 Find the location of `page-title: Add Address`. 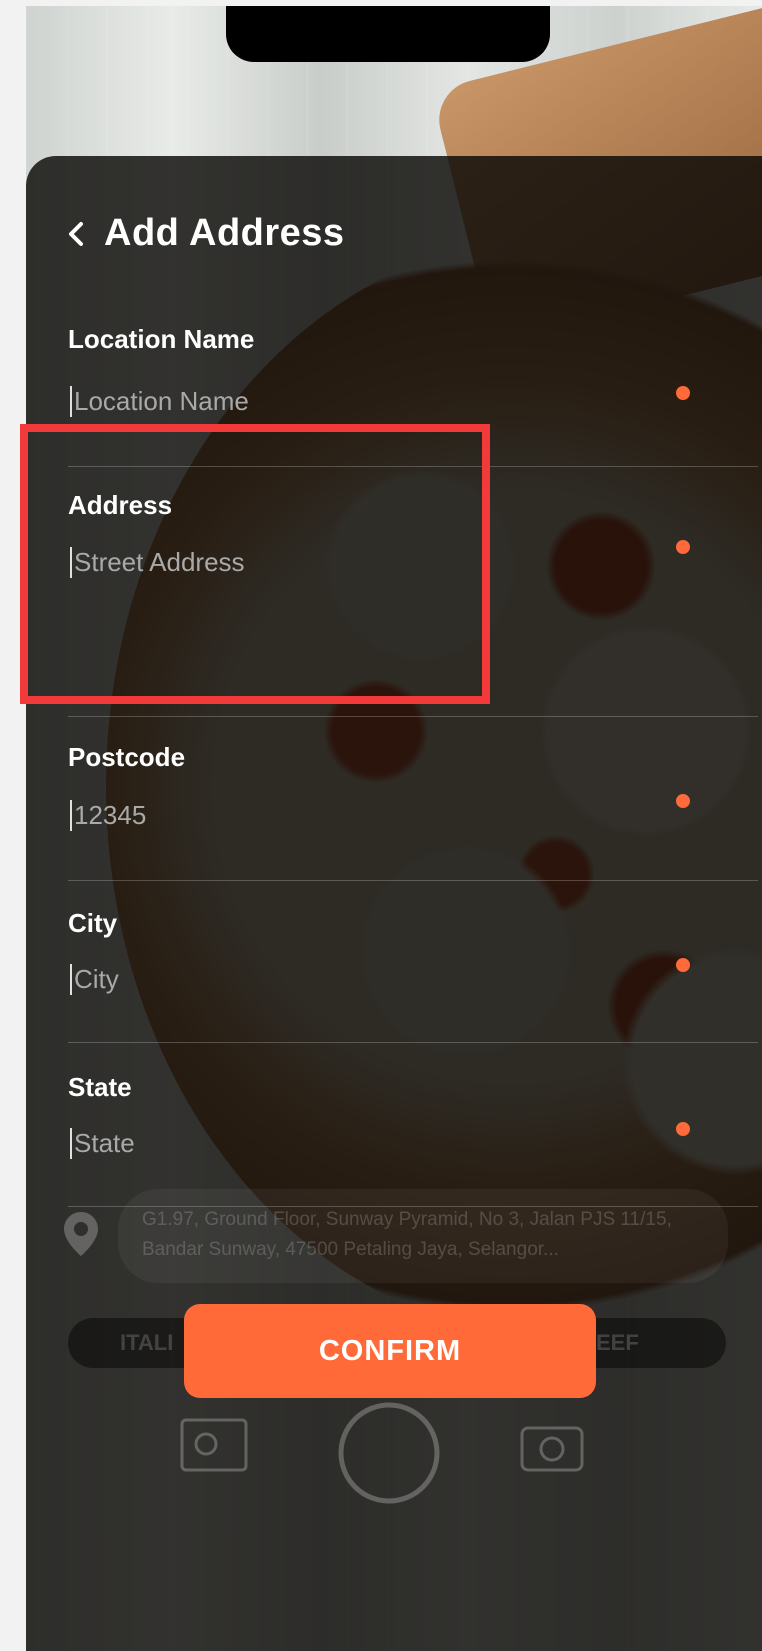

page-title: Add Address is located at coordinates (224, 233).